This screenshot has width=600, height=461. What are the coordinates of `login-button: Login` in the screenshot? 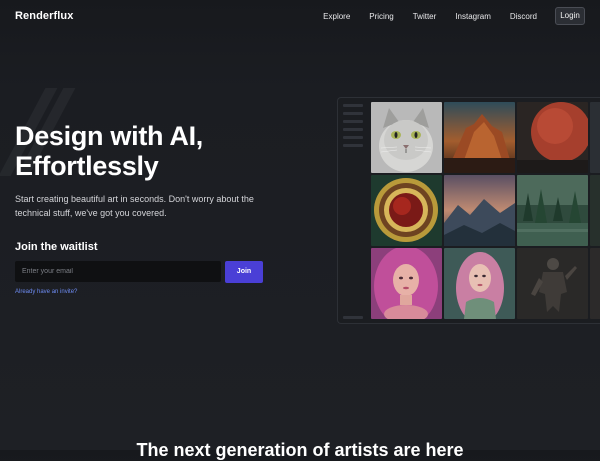 It's located at (570, 16).